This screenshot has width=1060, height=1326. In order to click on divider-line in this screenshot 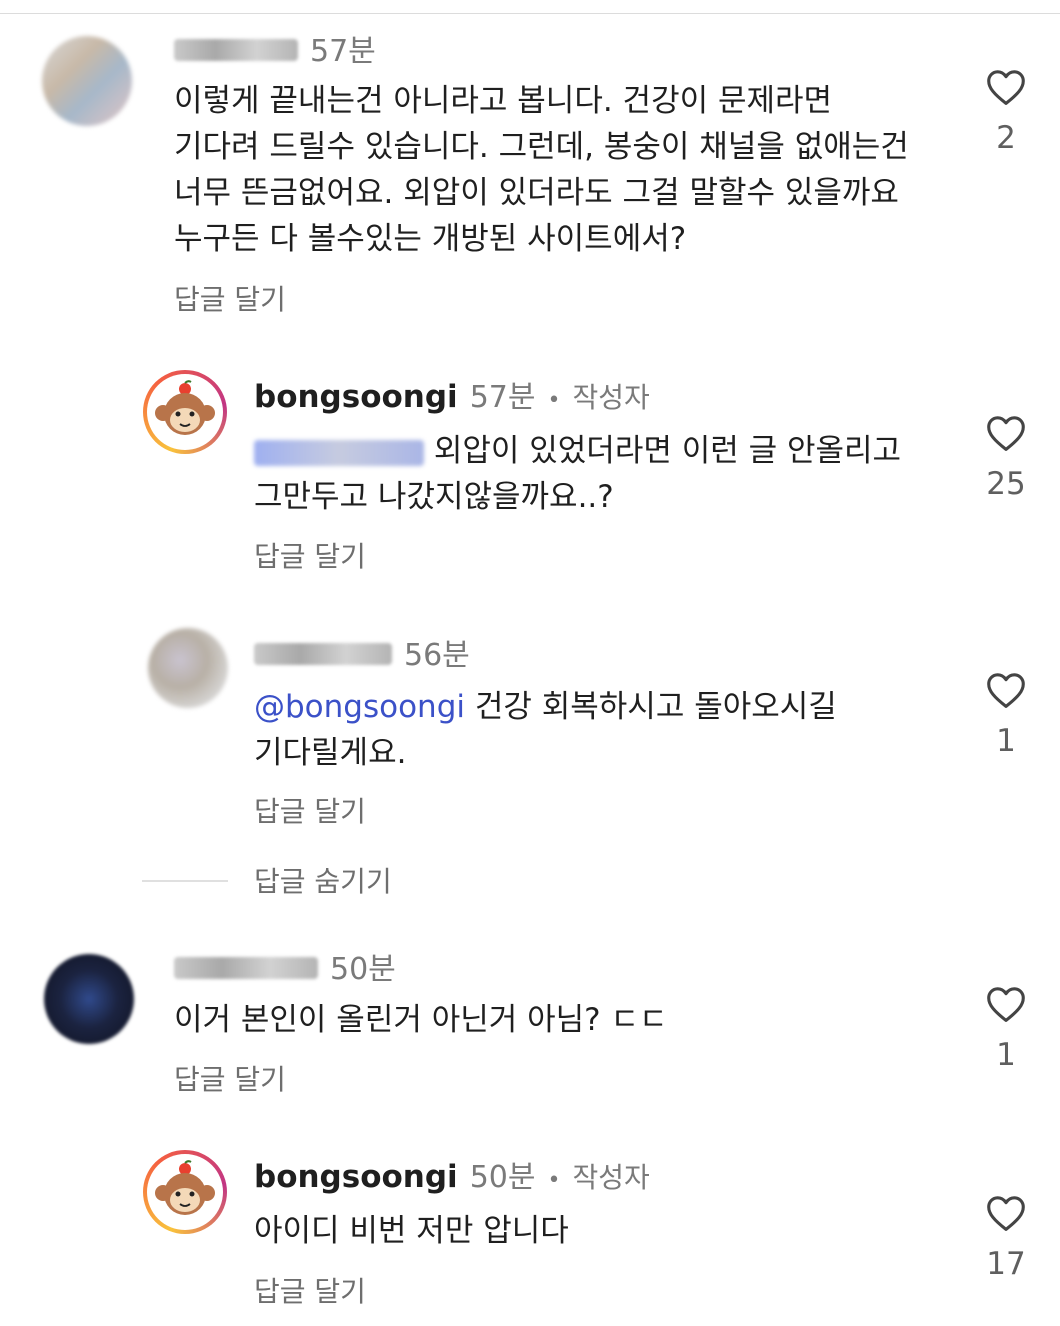, I will do `click(185, 881)`.